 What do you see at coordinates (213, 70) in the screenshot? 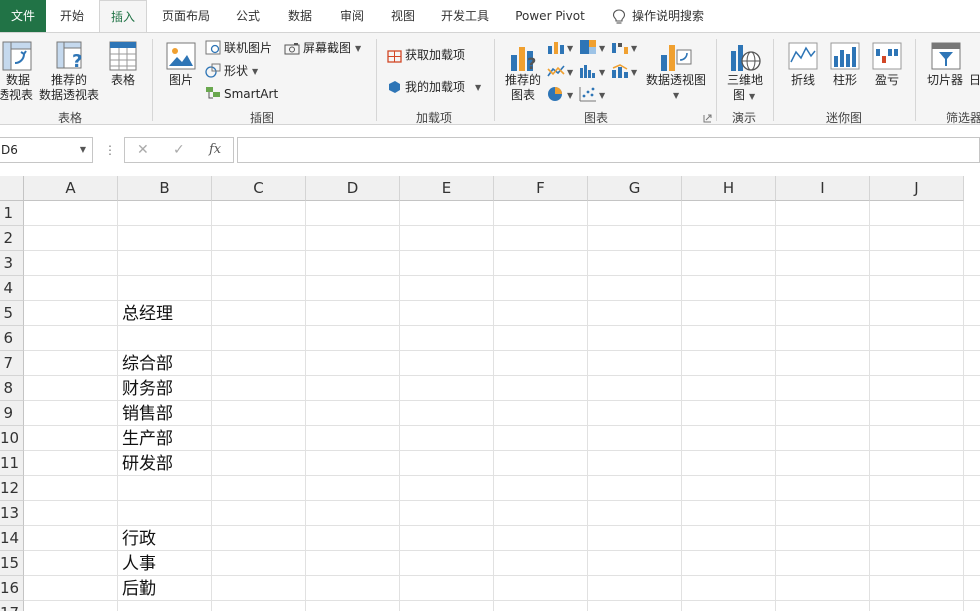
I see `shapes-icon` at bounding box center [213, 70].